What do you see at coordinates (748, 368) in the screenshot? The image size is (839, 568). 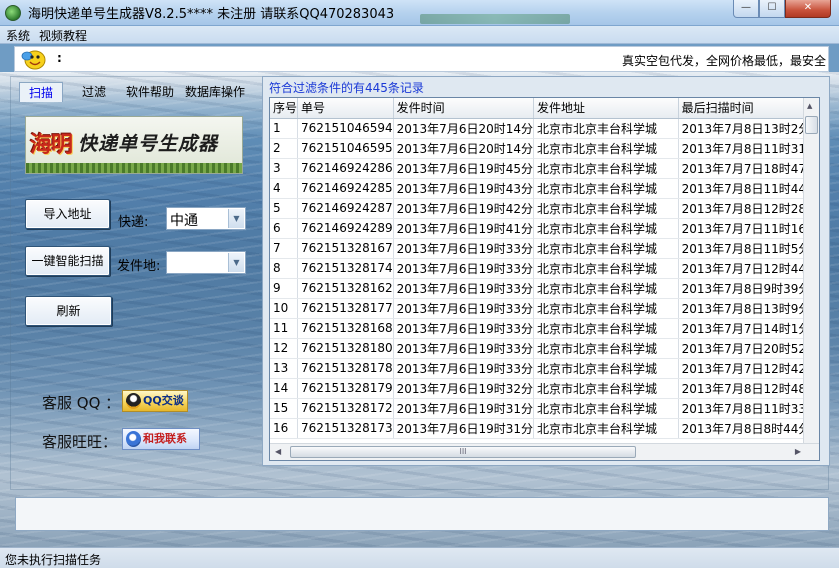 I see `cell-last-scan: 2013年7月7日12时42分` at bounding box center [748, 368].